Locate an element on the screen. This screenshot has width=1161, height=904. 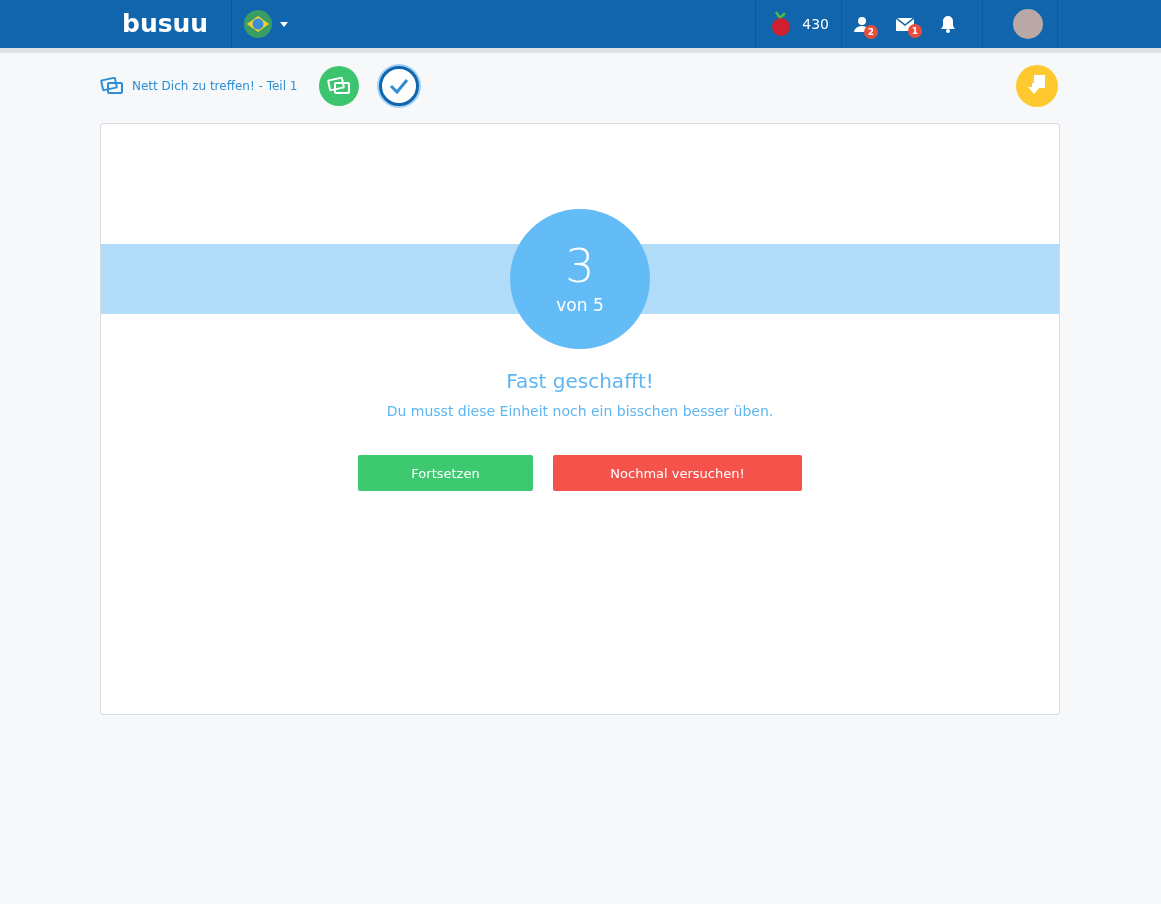
flag-icon is located at coordinates (258, 24).